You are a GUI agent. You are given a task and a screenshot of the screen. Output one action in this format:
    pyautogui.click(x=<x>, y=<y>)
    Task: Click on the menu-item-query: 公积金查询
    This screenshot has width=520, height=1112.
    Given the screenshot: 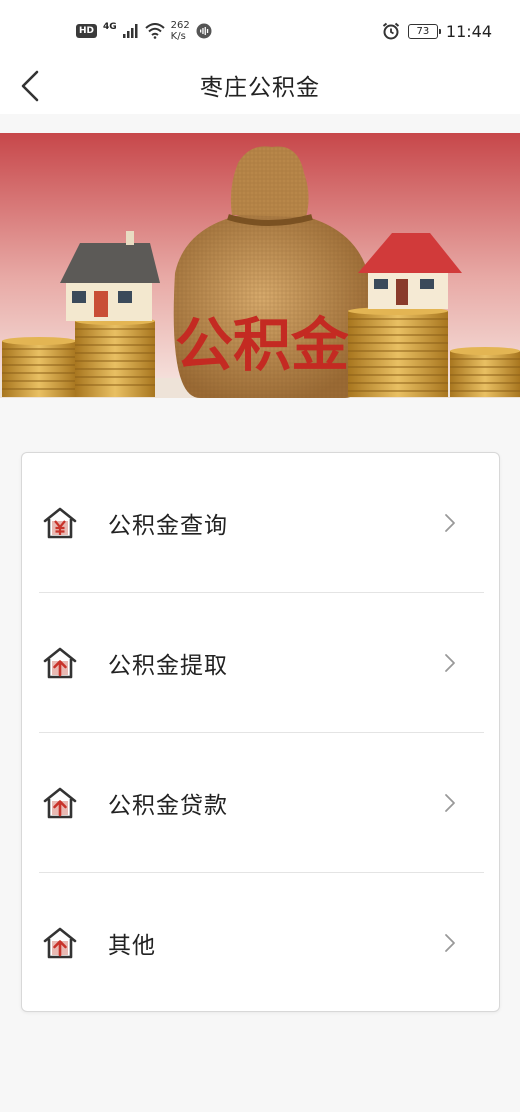 What is the action you would take?
    pyautogui.click(x=260, y=523)
    